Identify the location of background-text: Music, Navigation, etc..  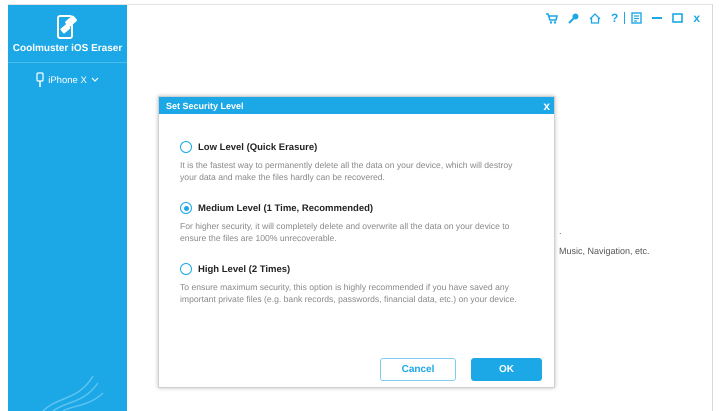
(604, 251).